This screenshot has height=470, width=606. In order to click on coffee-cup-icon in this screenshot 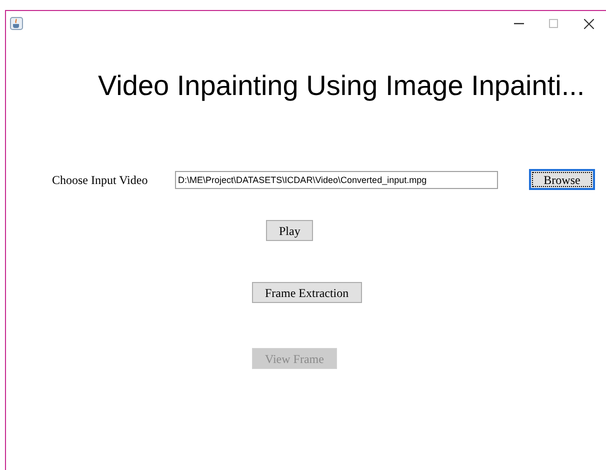, I will do `click(16, 23)`.